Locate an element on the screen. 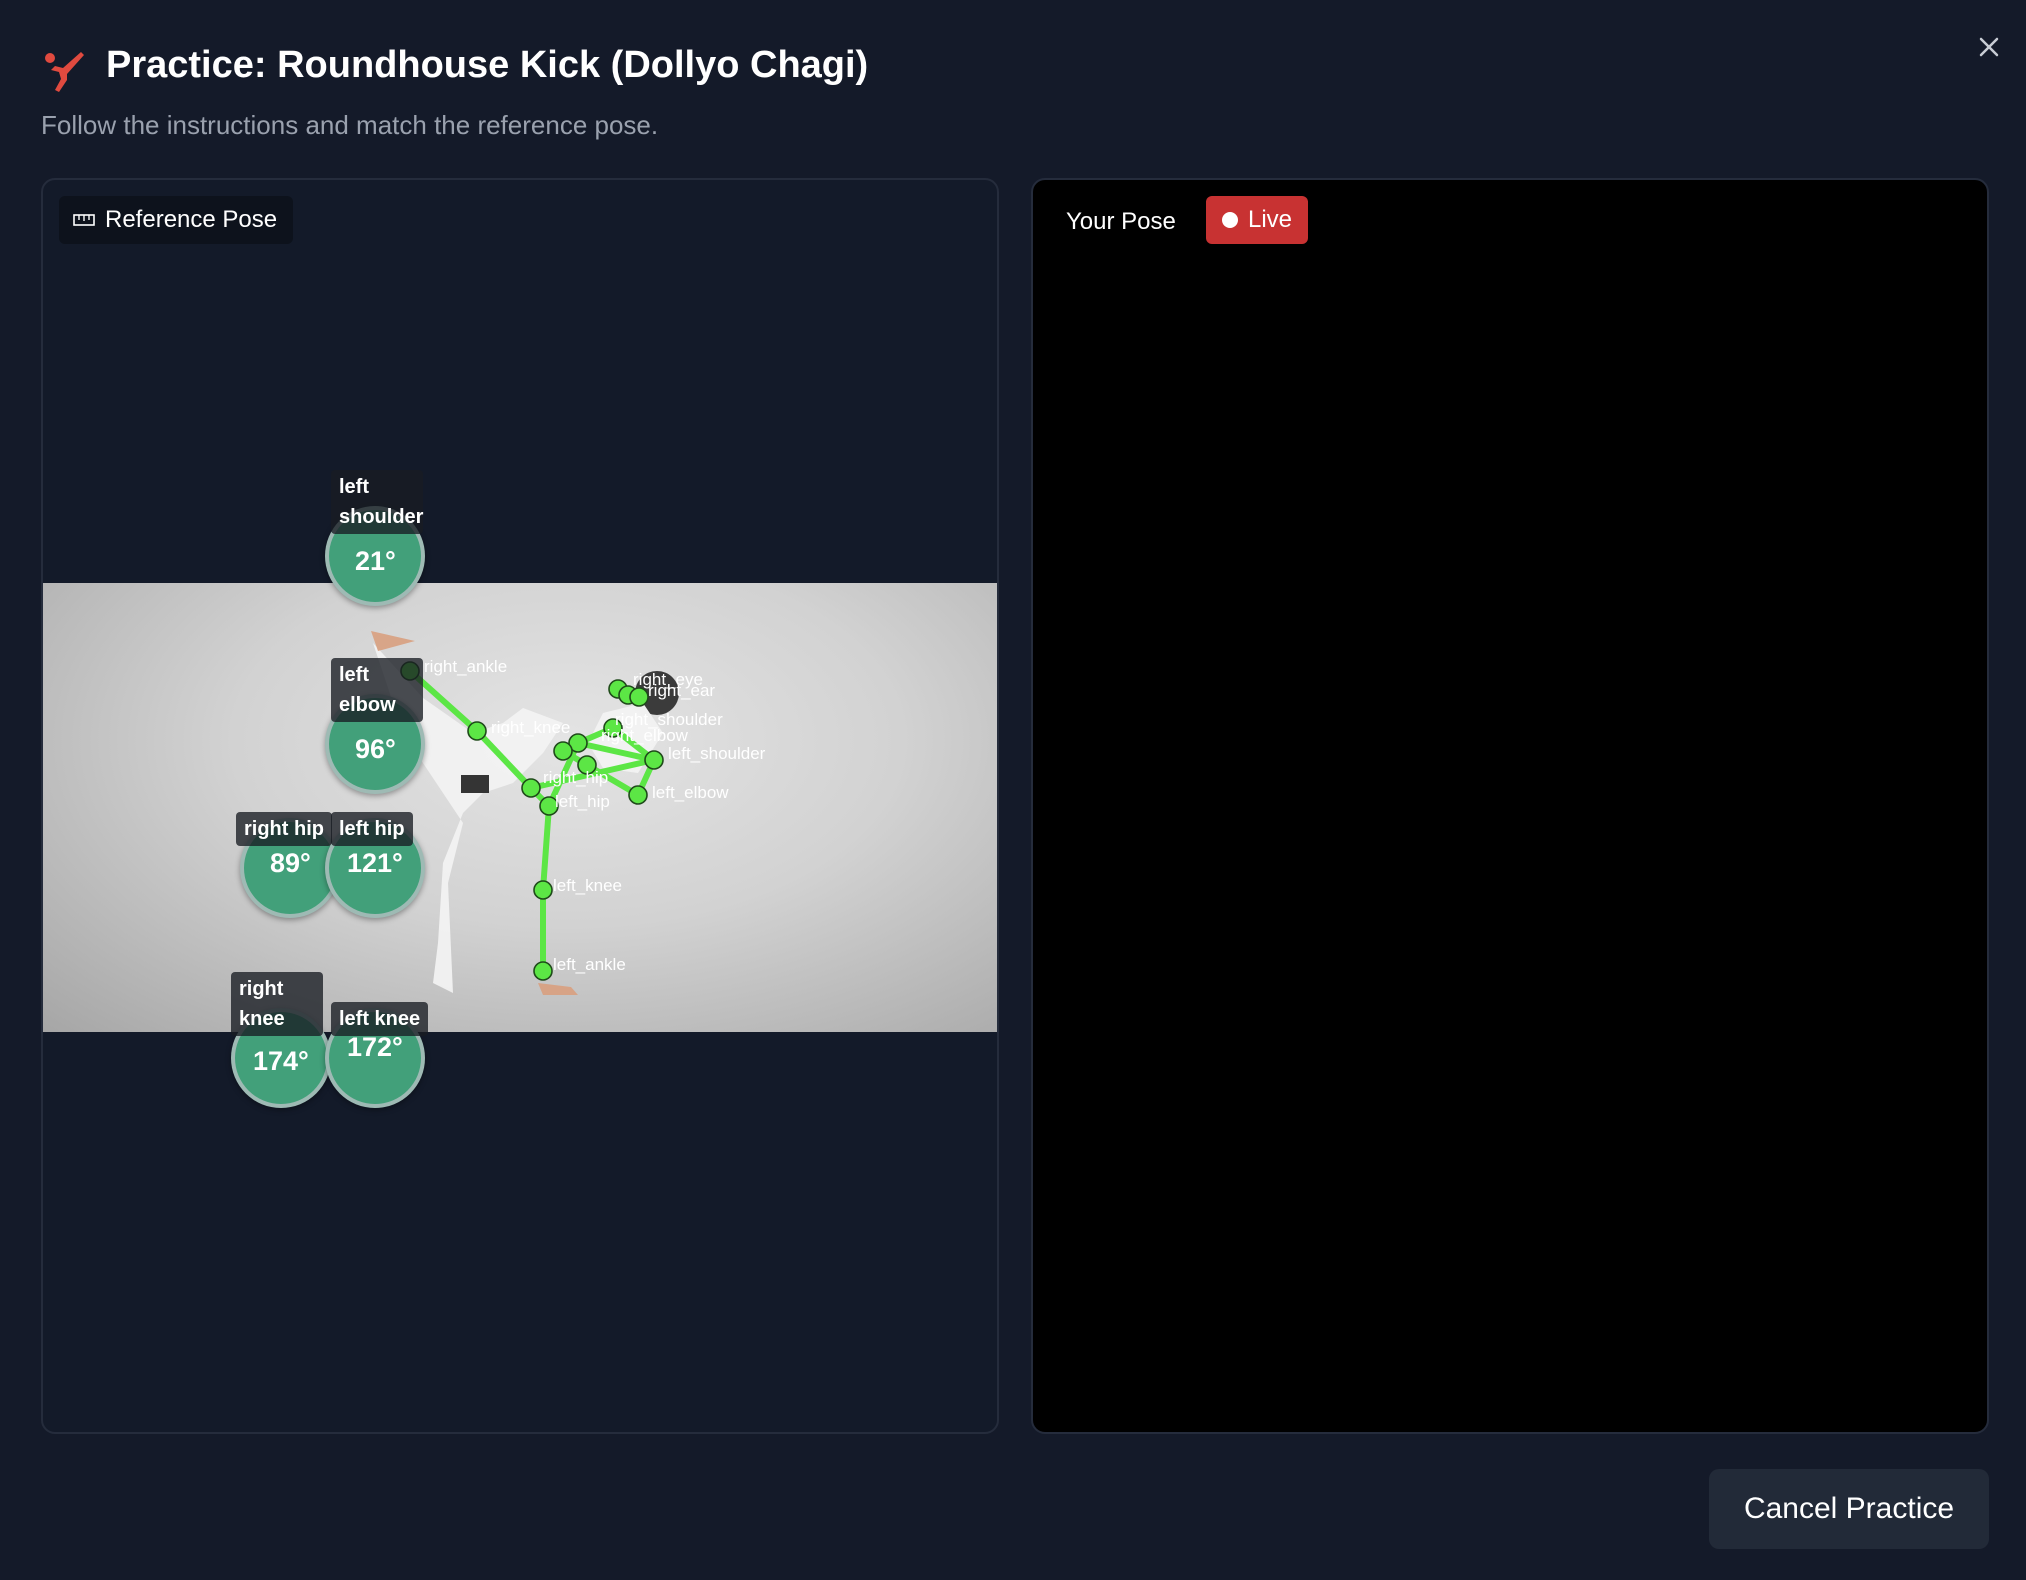 This screenshot has width=2026, height=1580. angle-label: right knee is located at coordinates (277, 1004).